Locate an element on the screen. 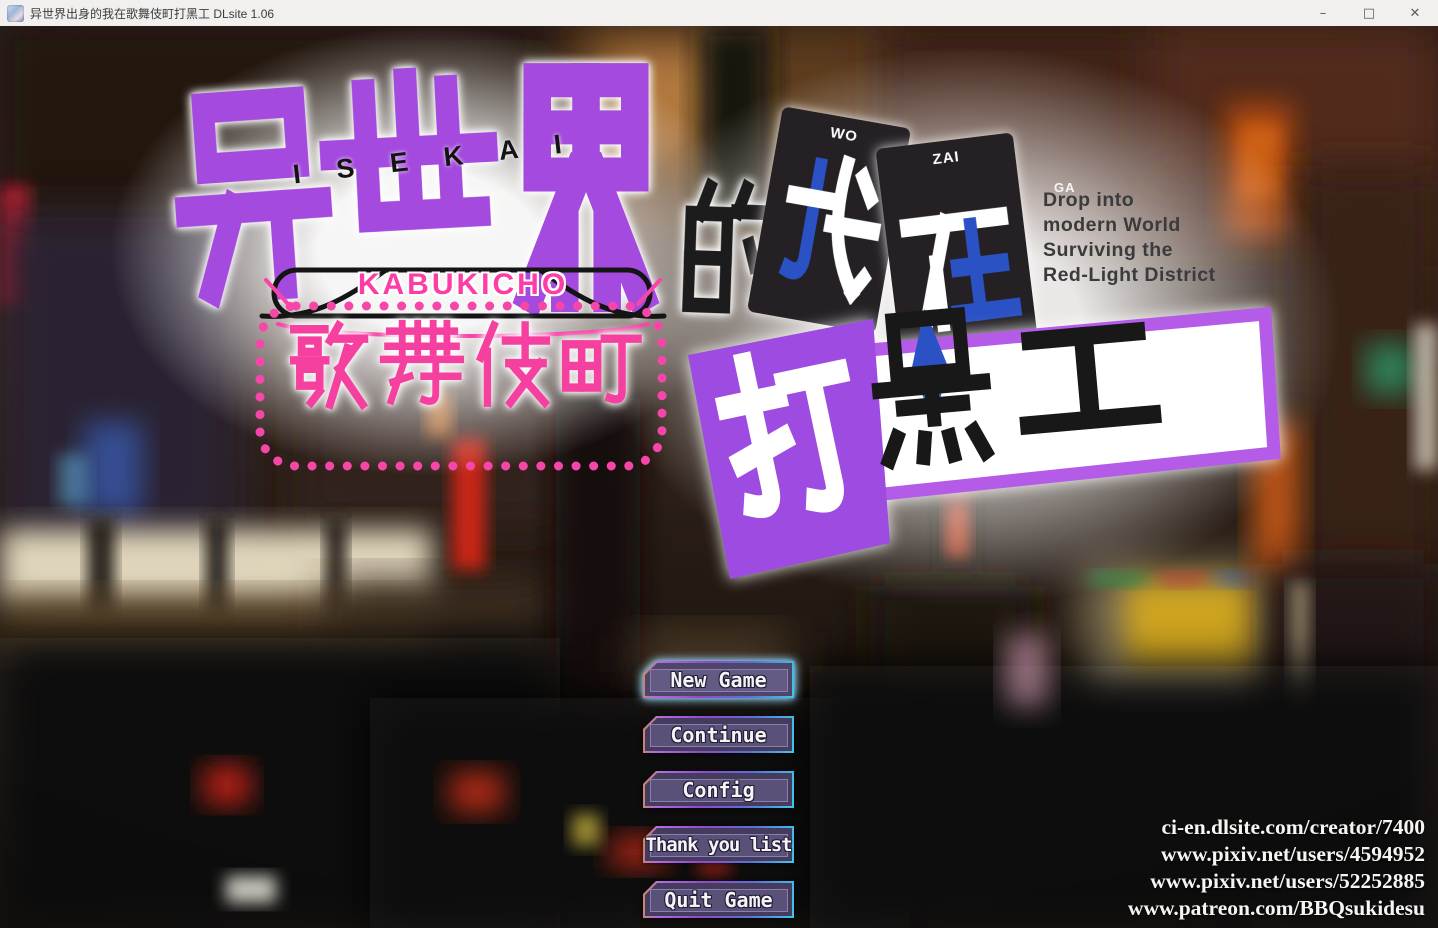  button-label: Quit Game is located at coordinates (718, 899).